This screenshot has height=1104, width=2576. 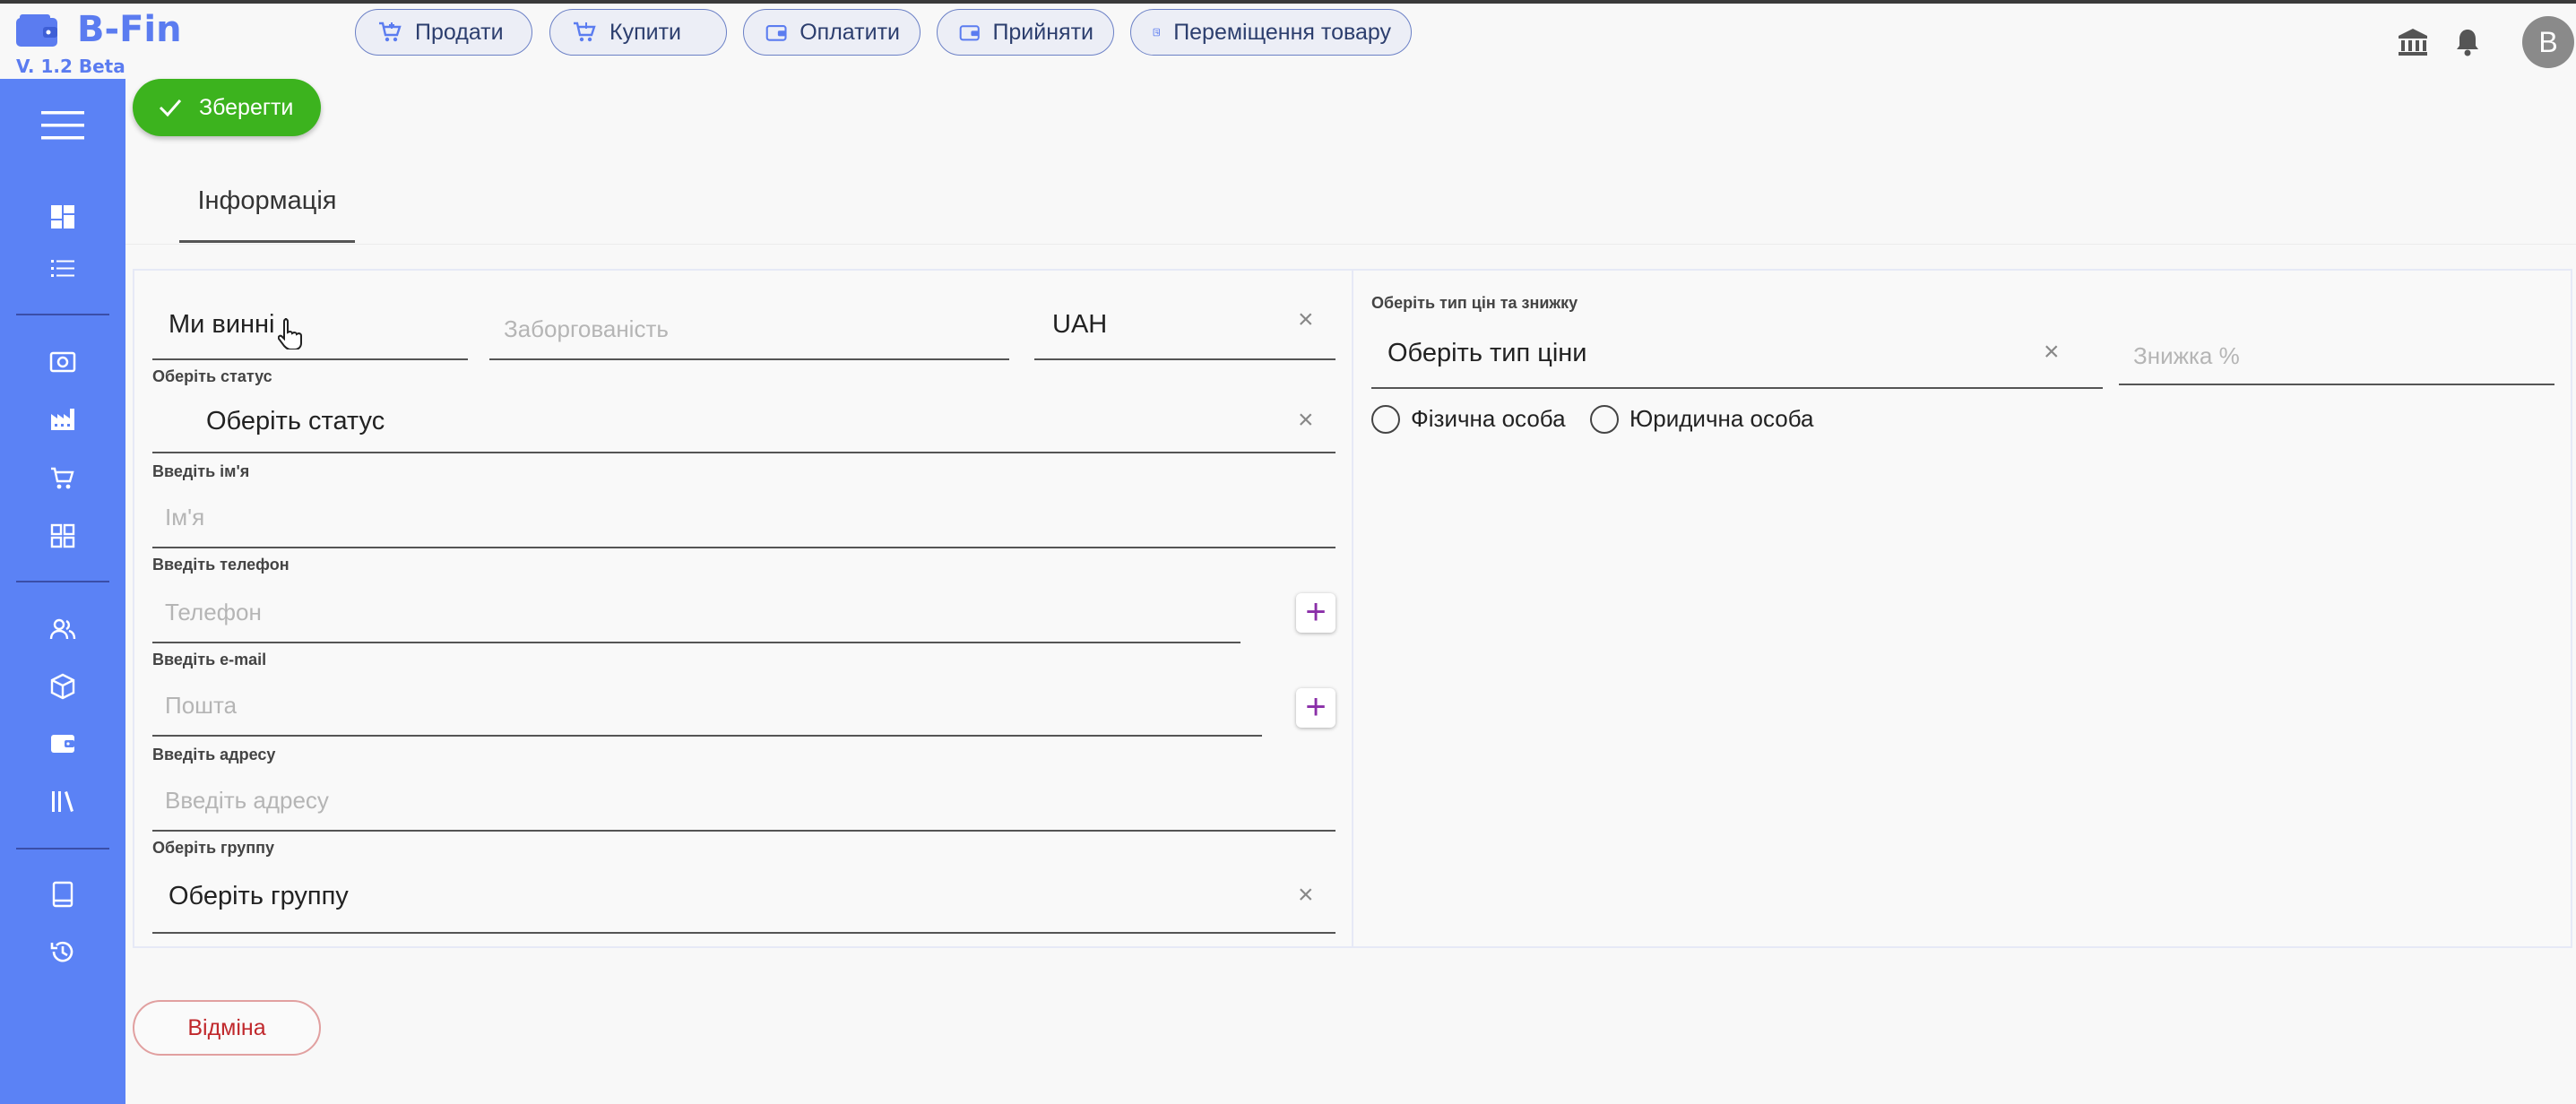 I want to click on sidebar, so click(x=62, y=591).